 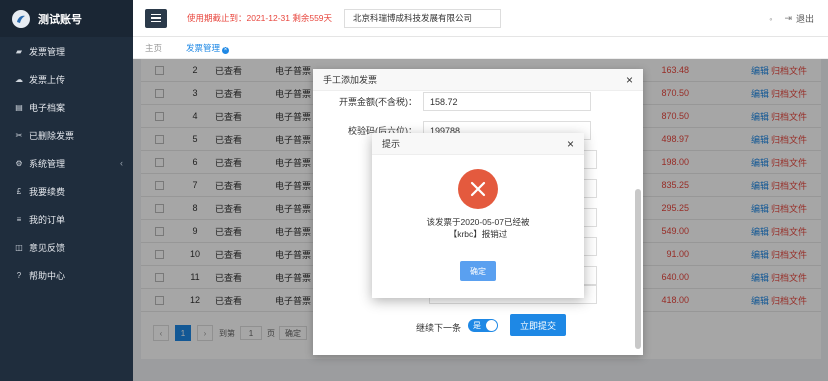 I want to click on error-x-icon, so click(x=478, y=189).